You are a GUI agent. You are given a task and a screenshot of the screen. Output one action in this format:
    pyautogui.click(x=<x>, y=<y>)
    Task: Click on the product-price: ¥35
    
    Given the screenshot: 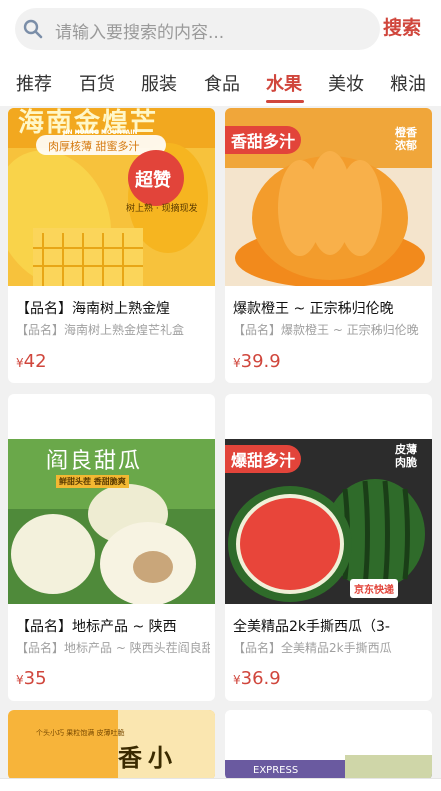 What is the action you would take?
    pyautogui.click(x=31, y=678)
    